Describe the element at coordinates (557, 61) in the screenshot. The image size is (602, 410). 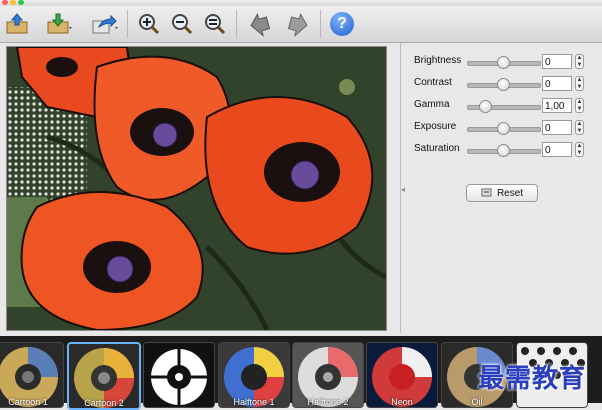
I see `brightness-value-field: 0` at that location.